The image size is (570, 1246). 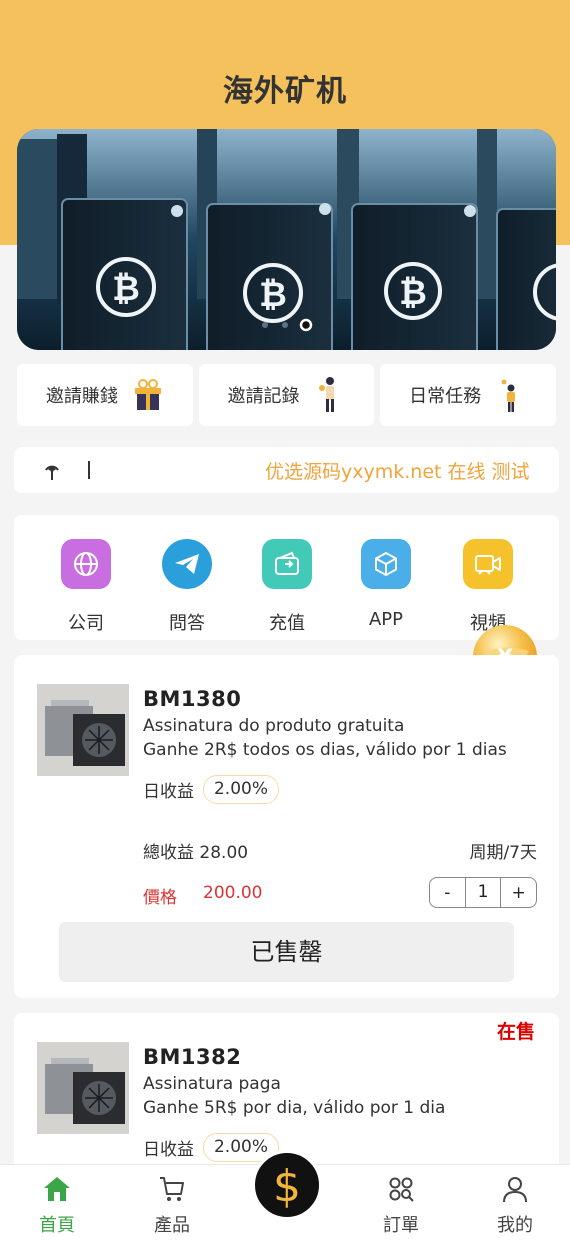 I want to click on menu-item-label: 公司, so click(x=86, y=623).